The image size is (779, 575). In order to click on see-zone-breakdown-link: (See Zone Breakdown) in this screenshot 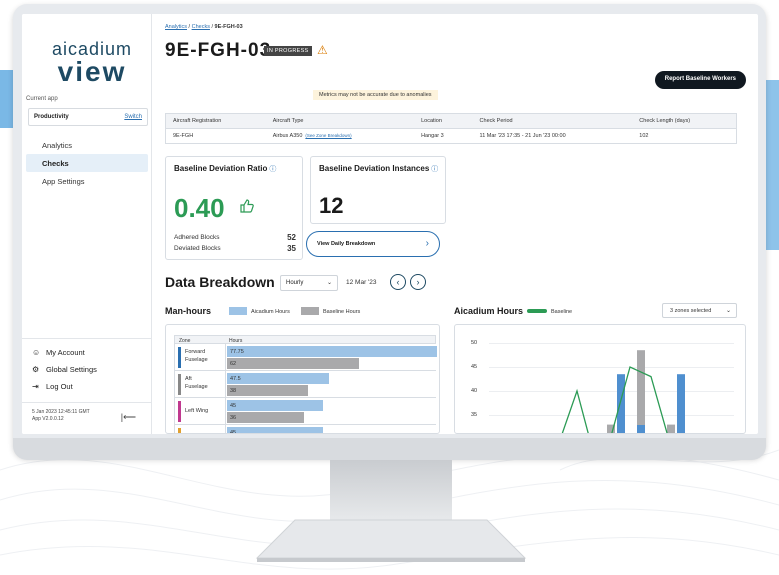, I will do `click(328, 135)`.